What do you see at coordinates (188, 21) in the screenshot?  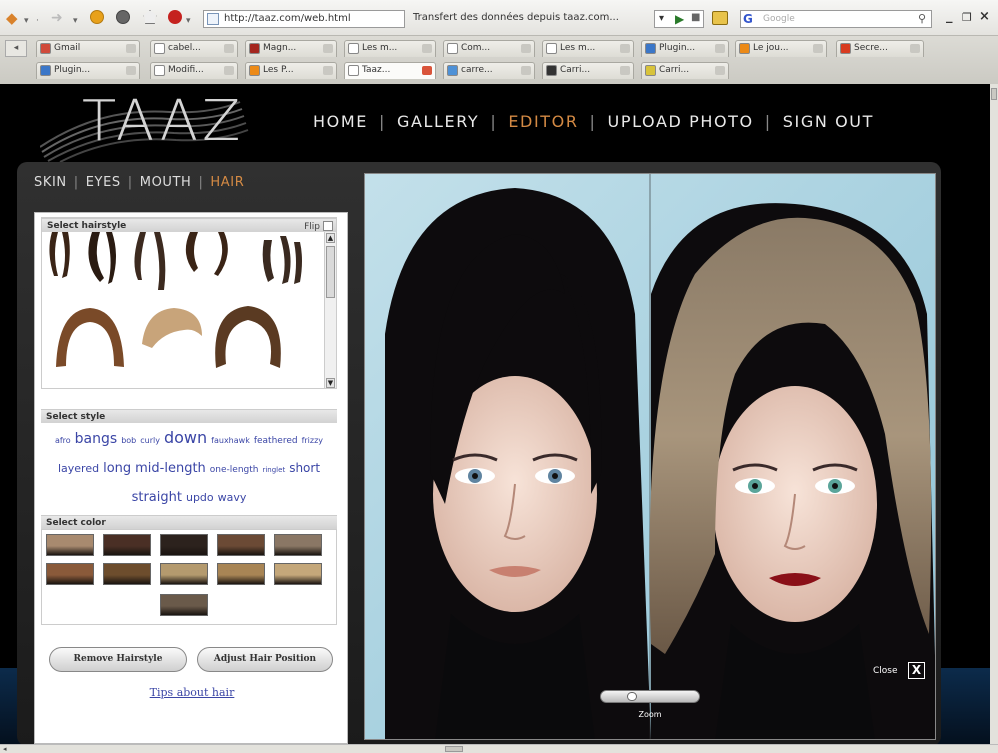 I see `dropdown-icon: ▾` at bounding box center [188, 21].